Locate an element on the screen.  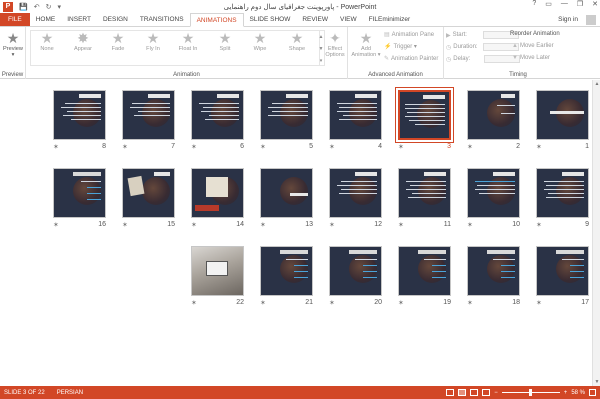
minimize-button: — is located at coordinates (564, 4).